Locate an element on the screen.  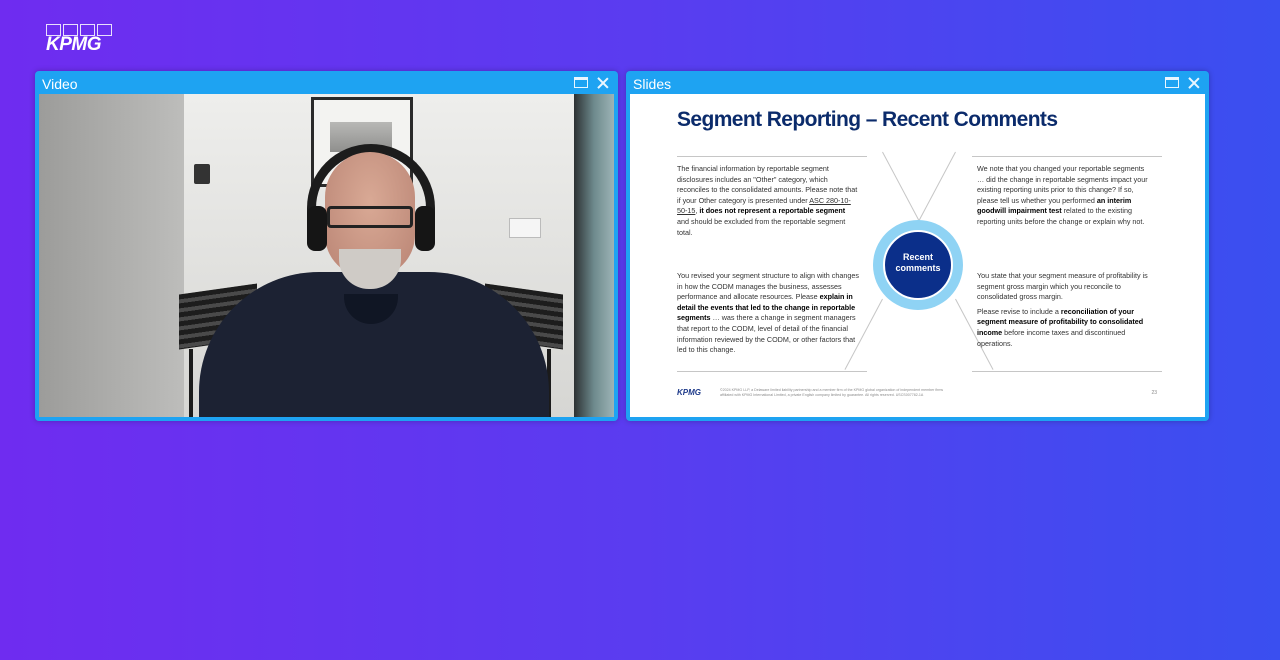
recent-comments-label: Recent comments is located at coordinates (918, 263).